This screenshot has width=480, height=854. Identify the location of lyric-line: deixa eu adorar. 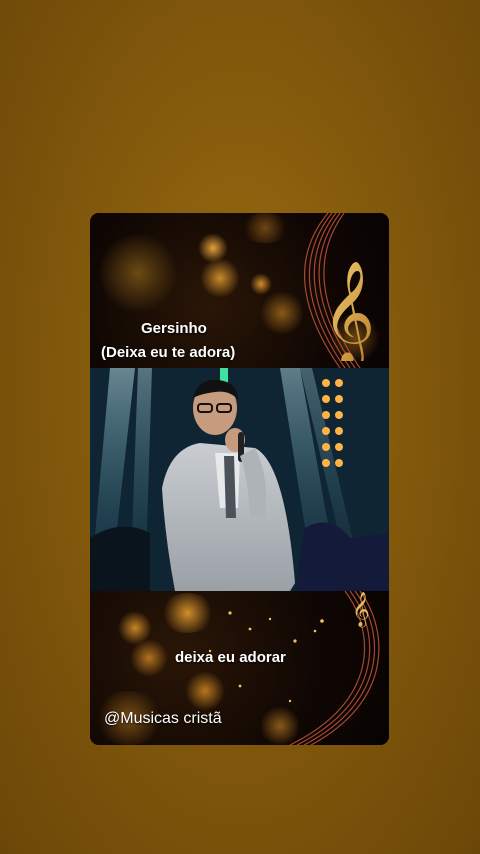
(230, 657).